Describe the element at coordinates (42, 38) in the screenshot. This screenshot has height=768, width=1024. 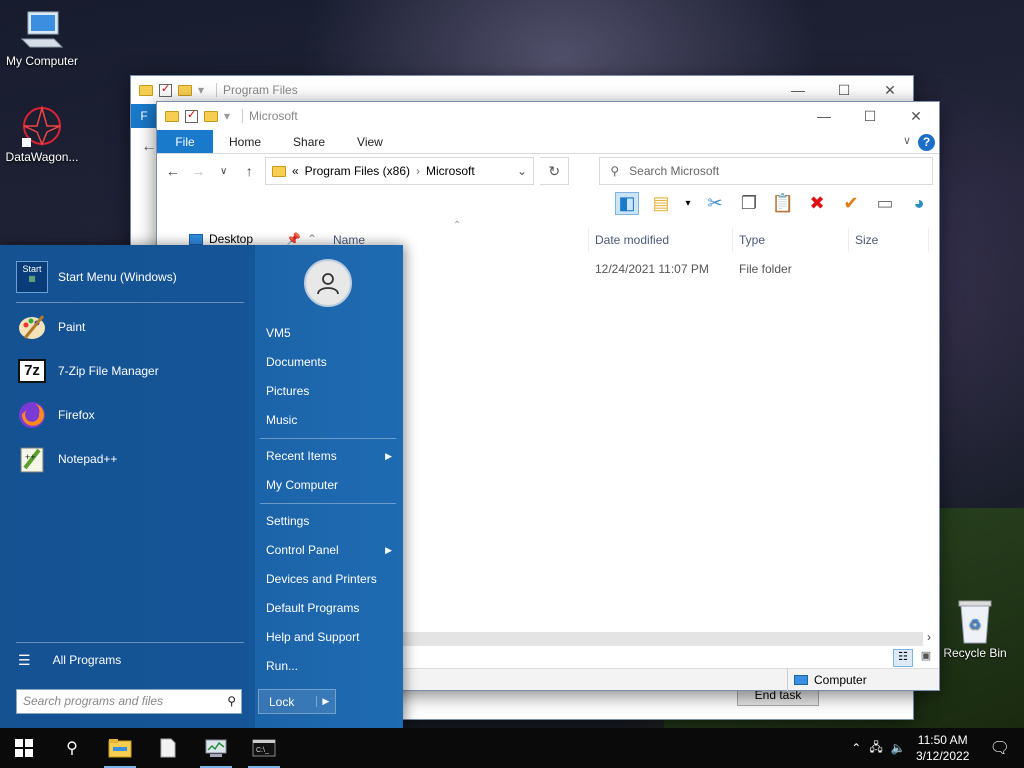
I see `desktop-icon-my-computer: My Computer` at that location.